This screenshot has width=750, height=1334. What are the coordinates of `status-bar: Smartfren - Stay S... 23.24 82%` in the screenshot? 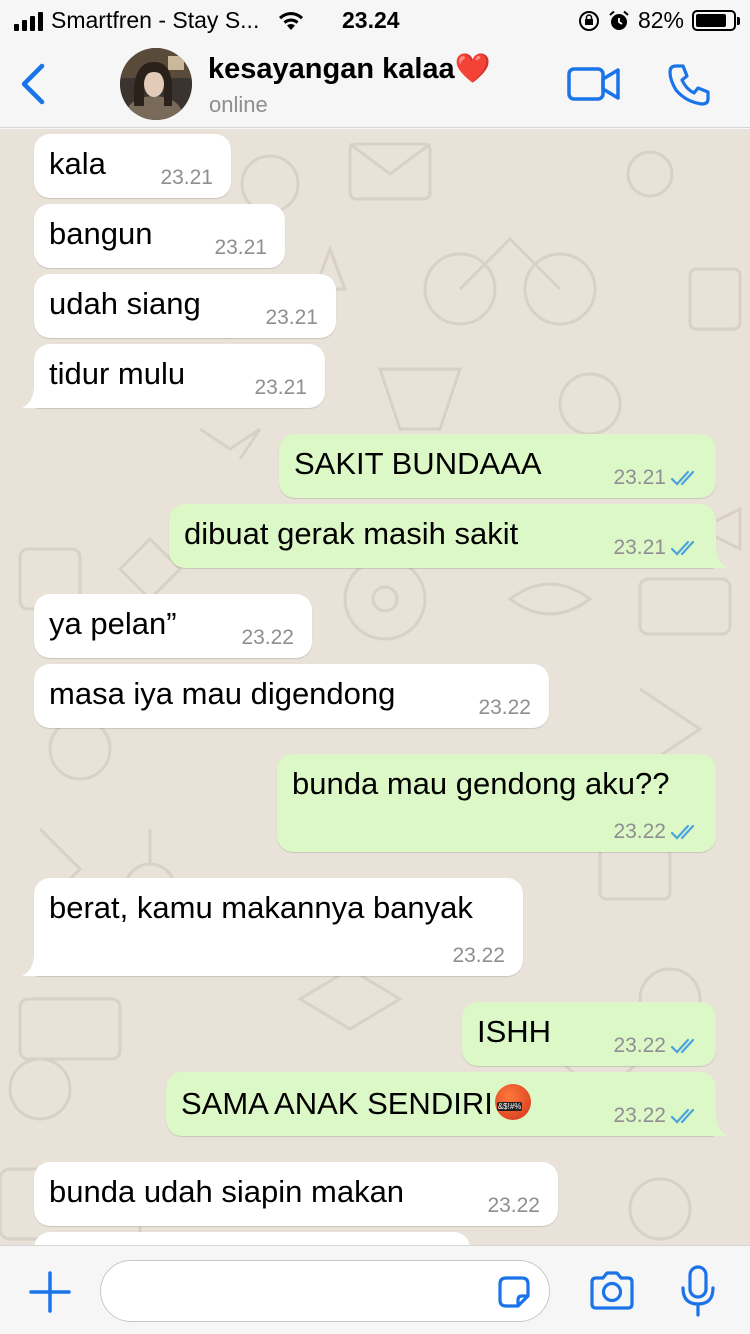 It's located at (375, 20).